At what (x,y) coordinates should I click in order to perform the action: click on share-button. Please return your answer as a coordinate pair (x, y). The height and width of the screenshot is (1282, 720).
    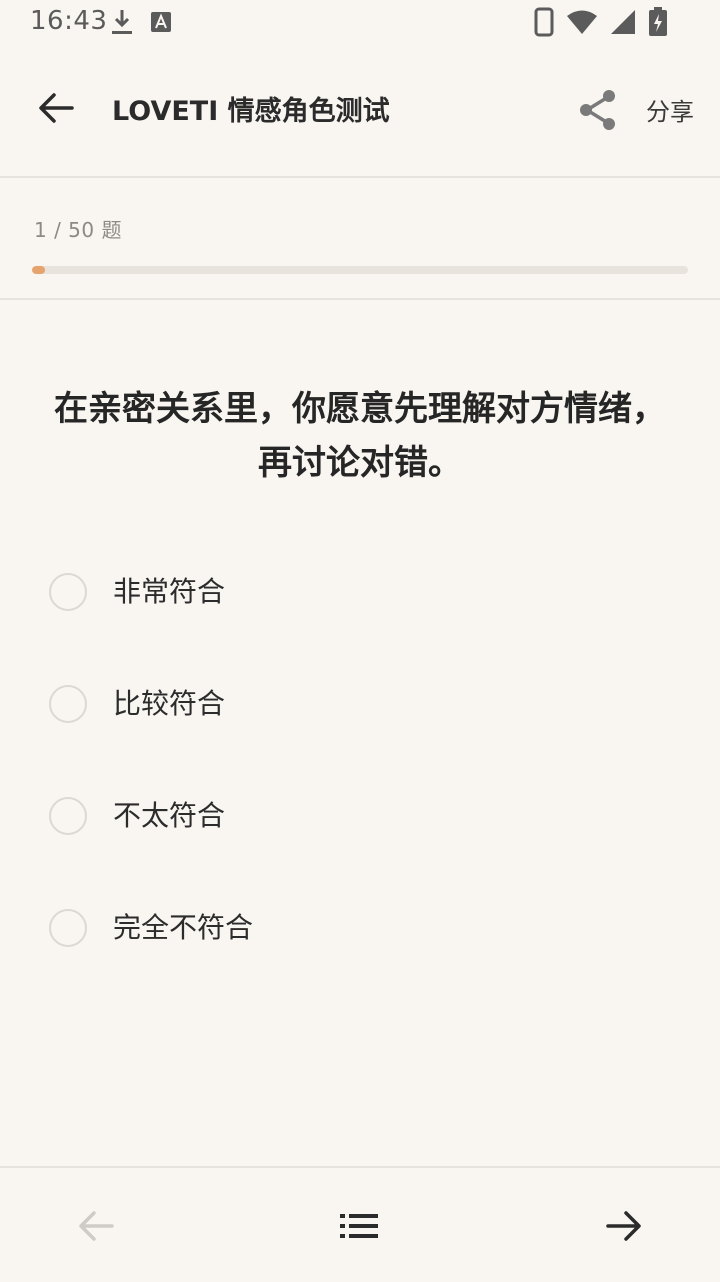
    Looking at the image, I should click on (598, 112).